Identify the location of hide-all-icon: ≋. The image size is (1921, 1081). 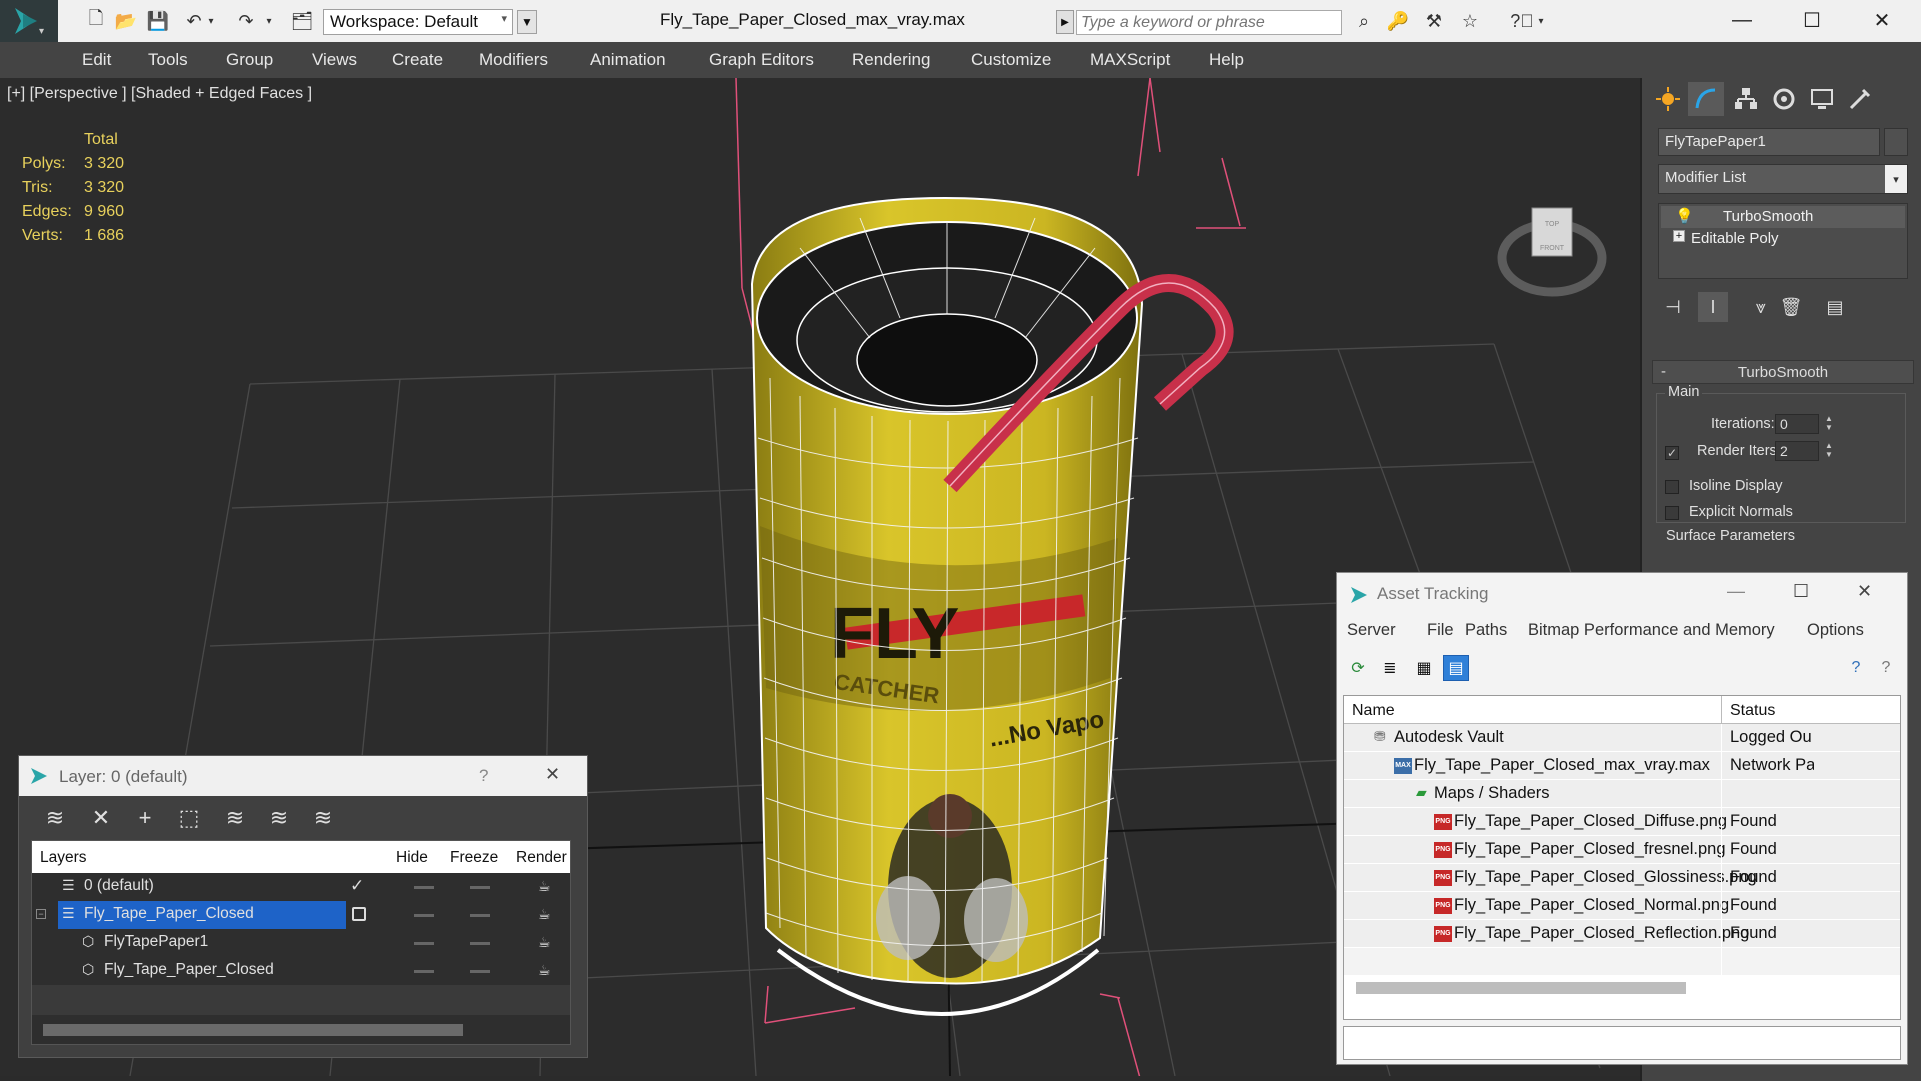
(279, 818).